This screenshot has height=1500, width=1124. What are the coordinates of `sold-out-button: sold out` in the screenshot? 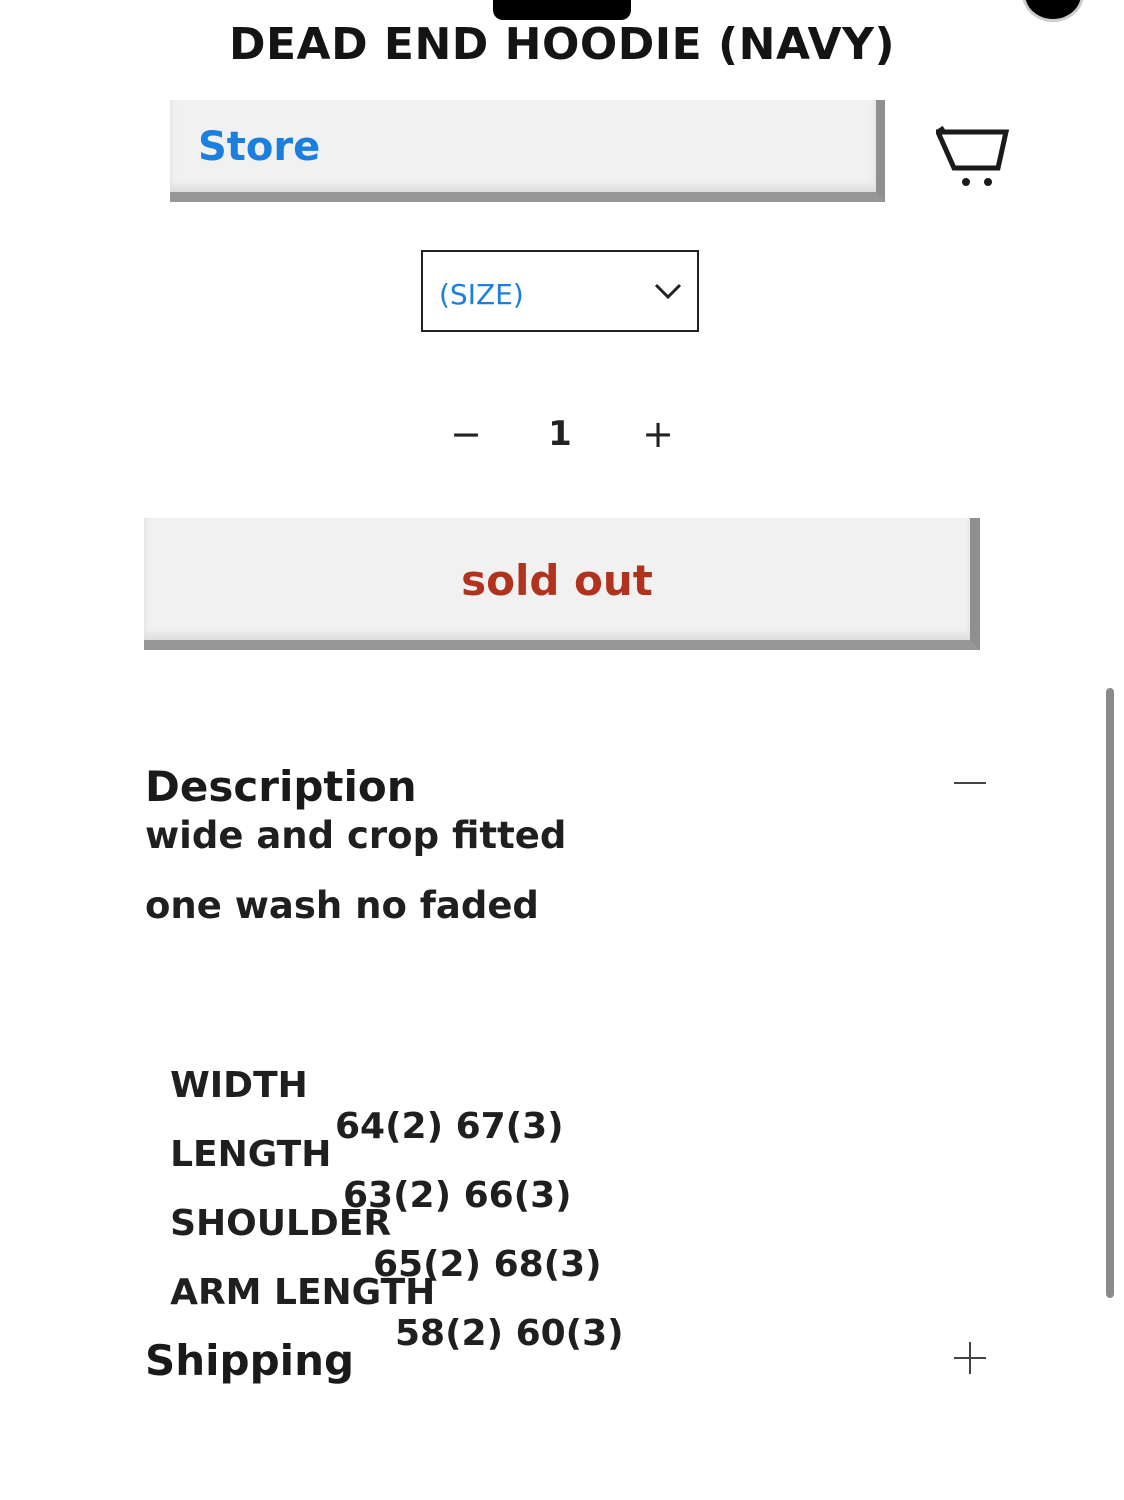 It's located at (562, 584).